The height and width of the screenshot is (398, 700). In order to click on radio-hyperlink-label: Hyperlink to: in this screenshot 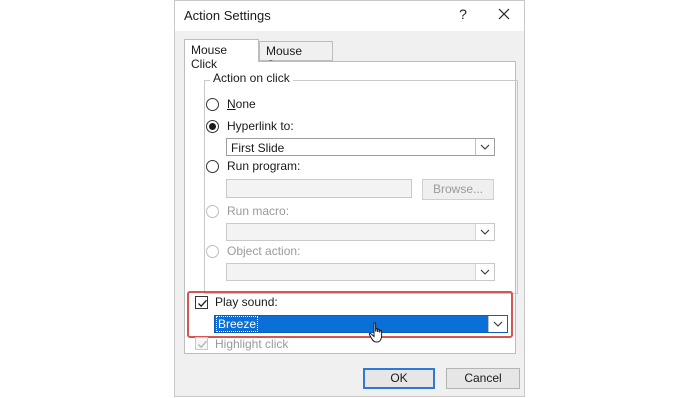, I will do `click(260, 126)`.